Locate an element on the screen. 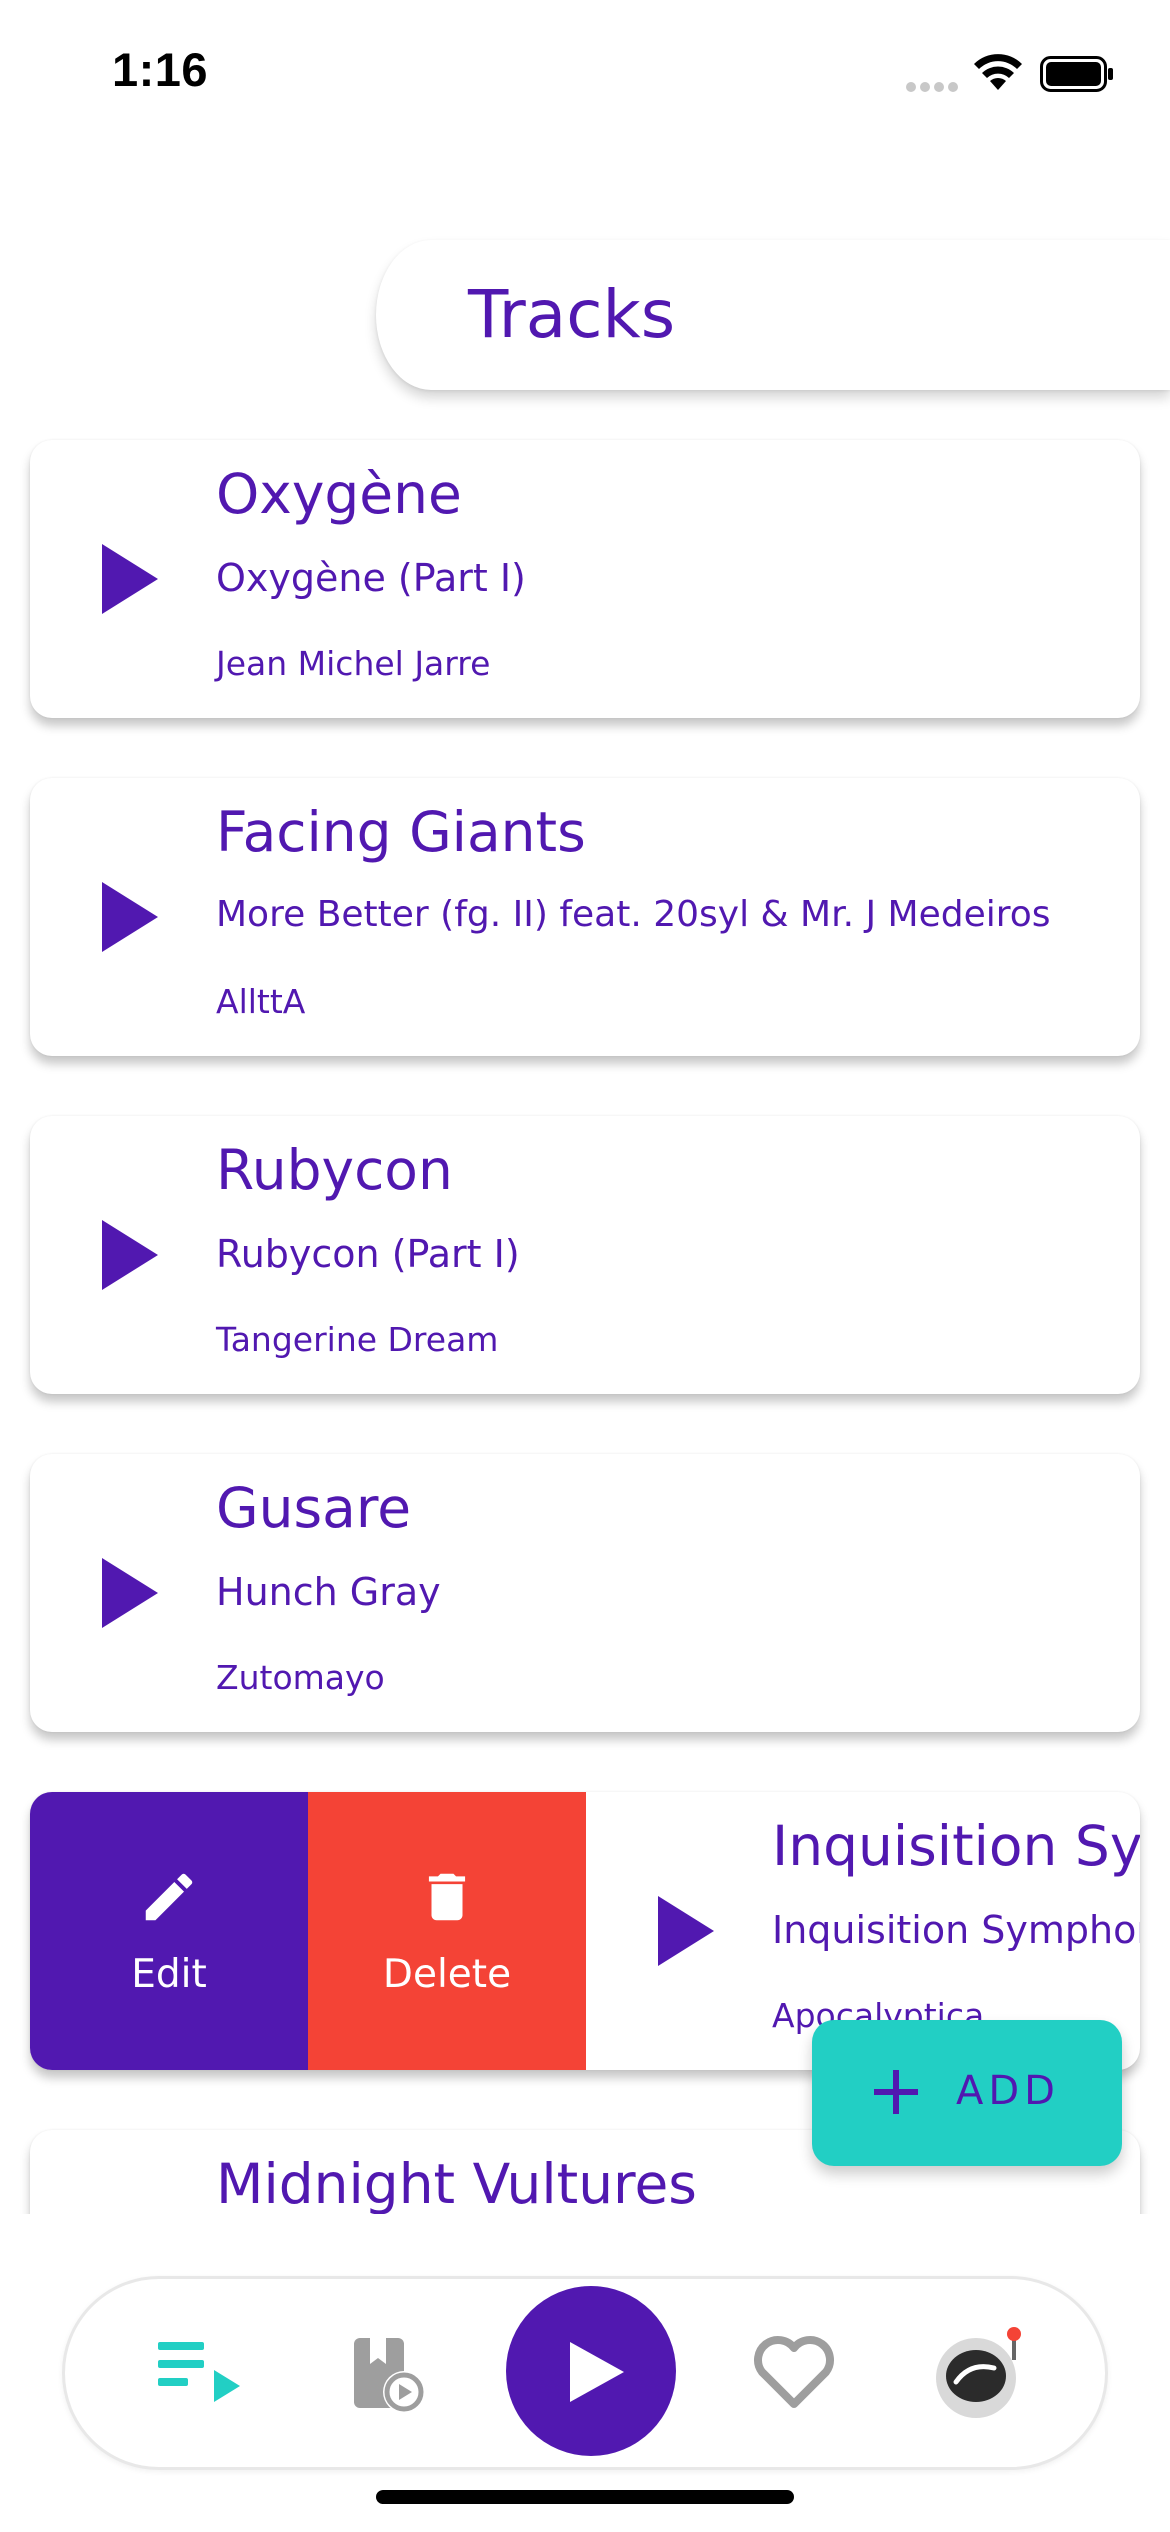 This screenshot has width=1170, height=2532. playlist-icon is located at coordinates (390, 2375).